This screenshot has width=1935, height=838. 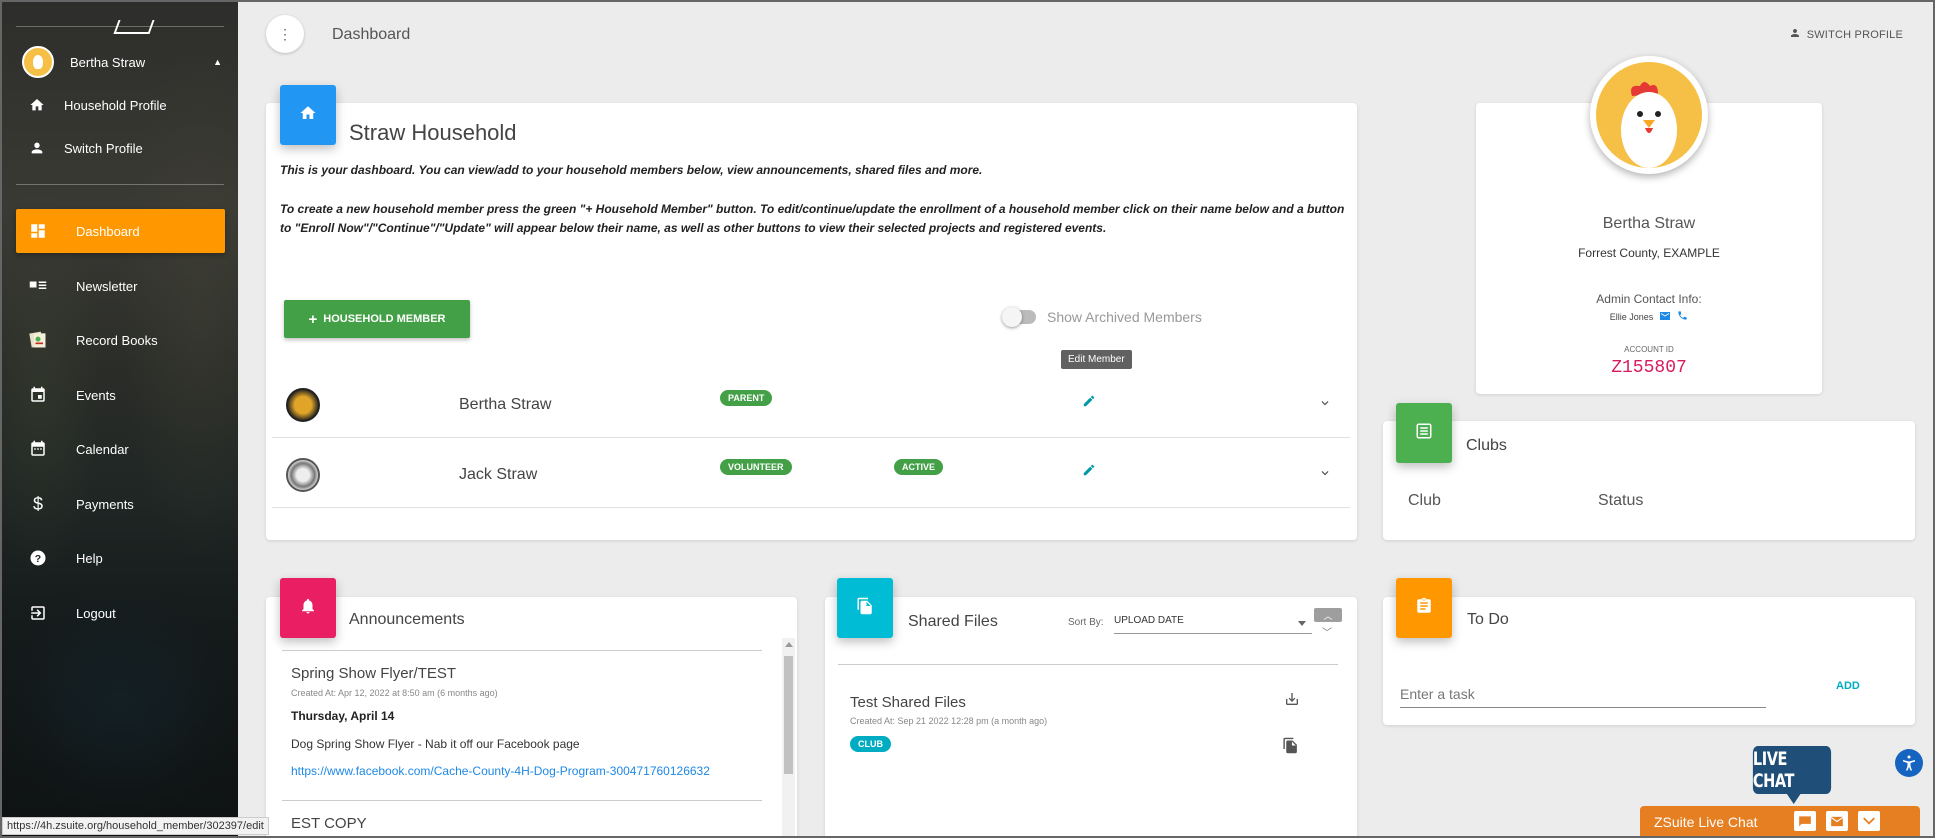 I want to click on logo-icon, so click(x=134, y=27).